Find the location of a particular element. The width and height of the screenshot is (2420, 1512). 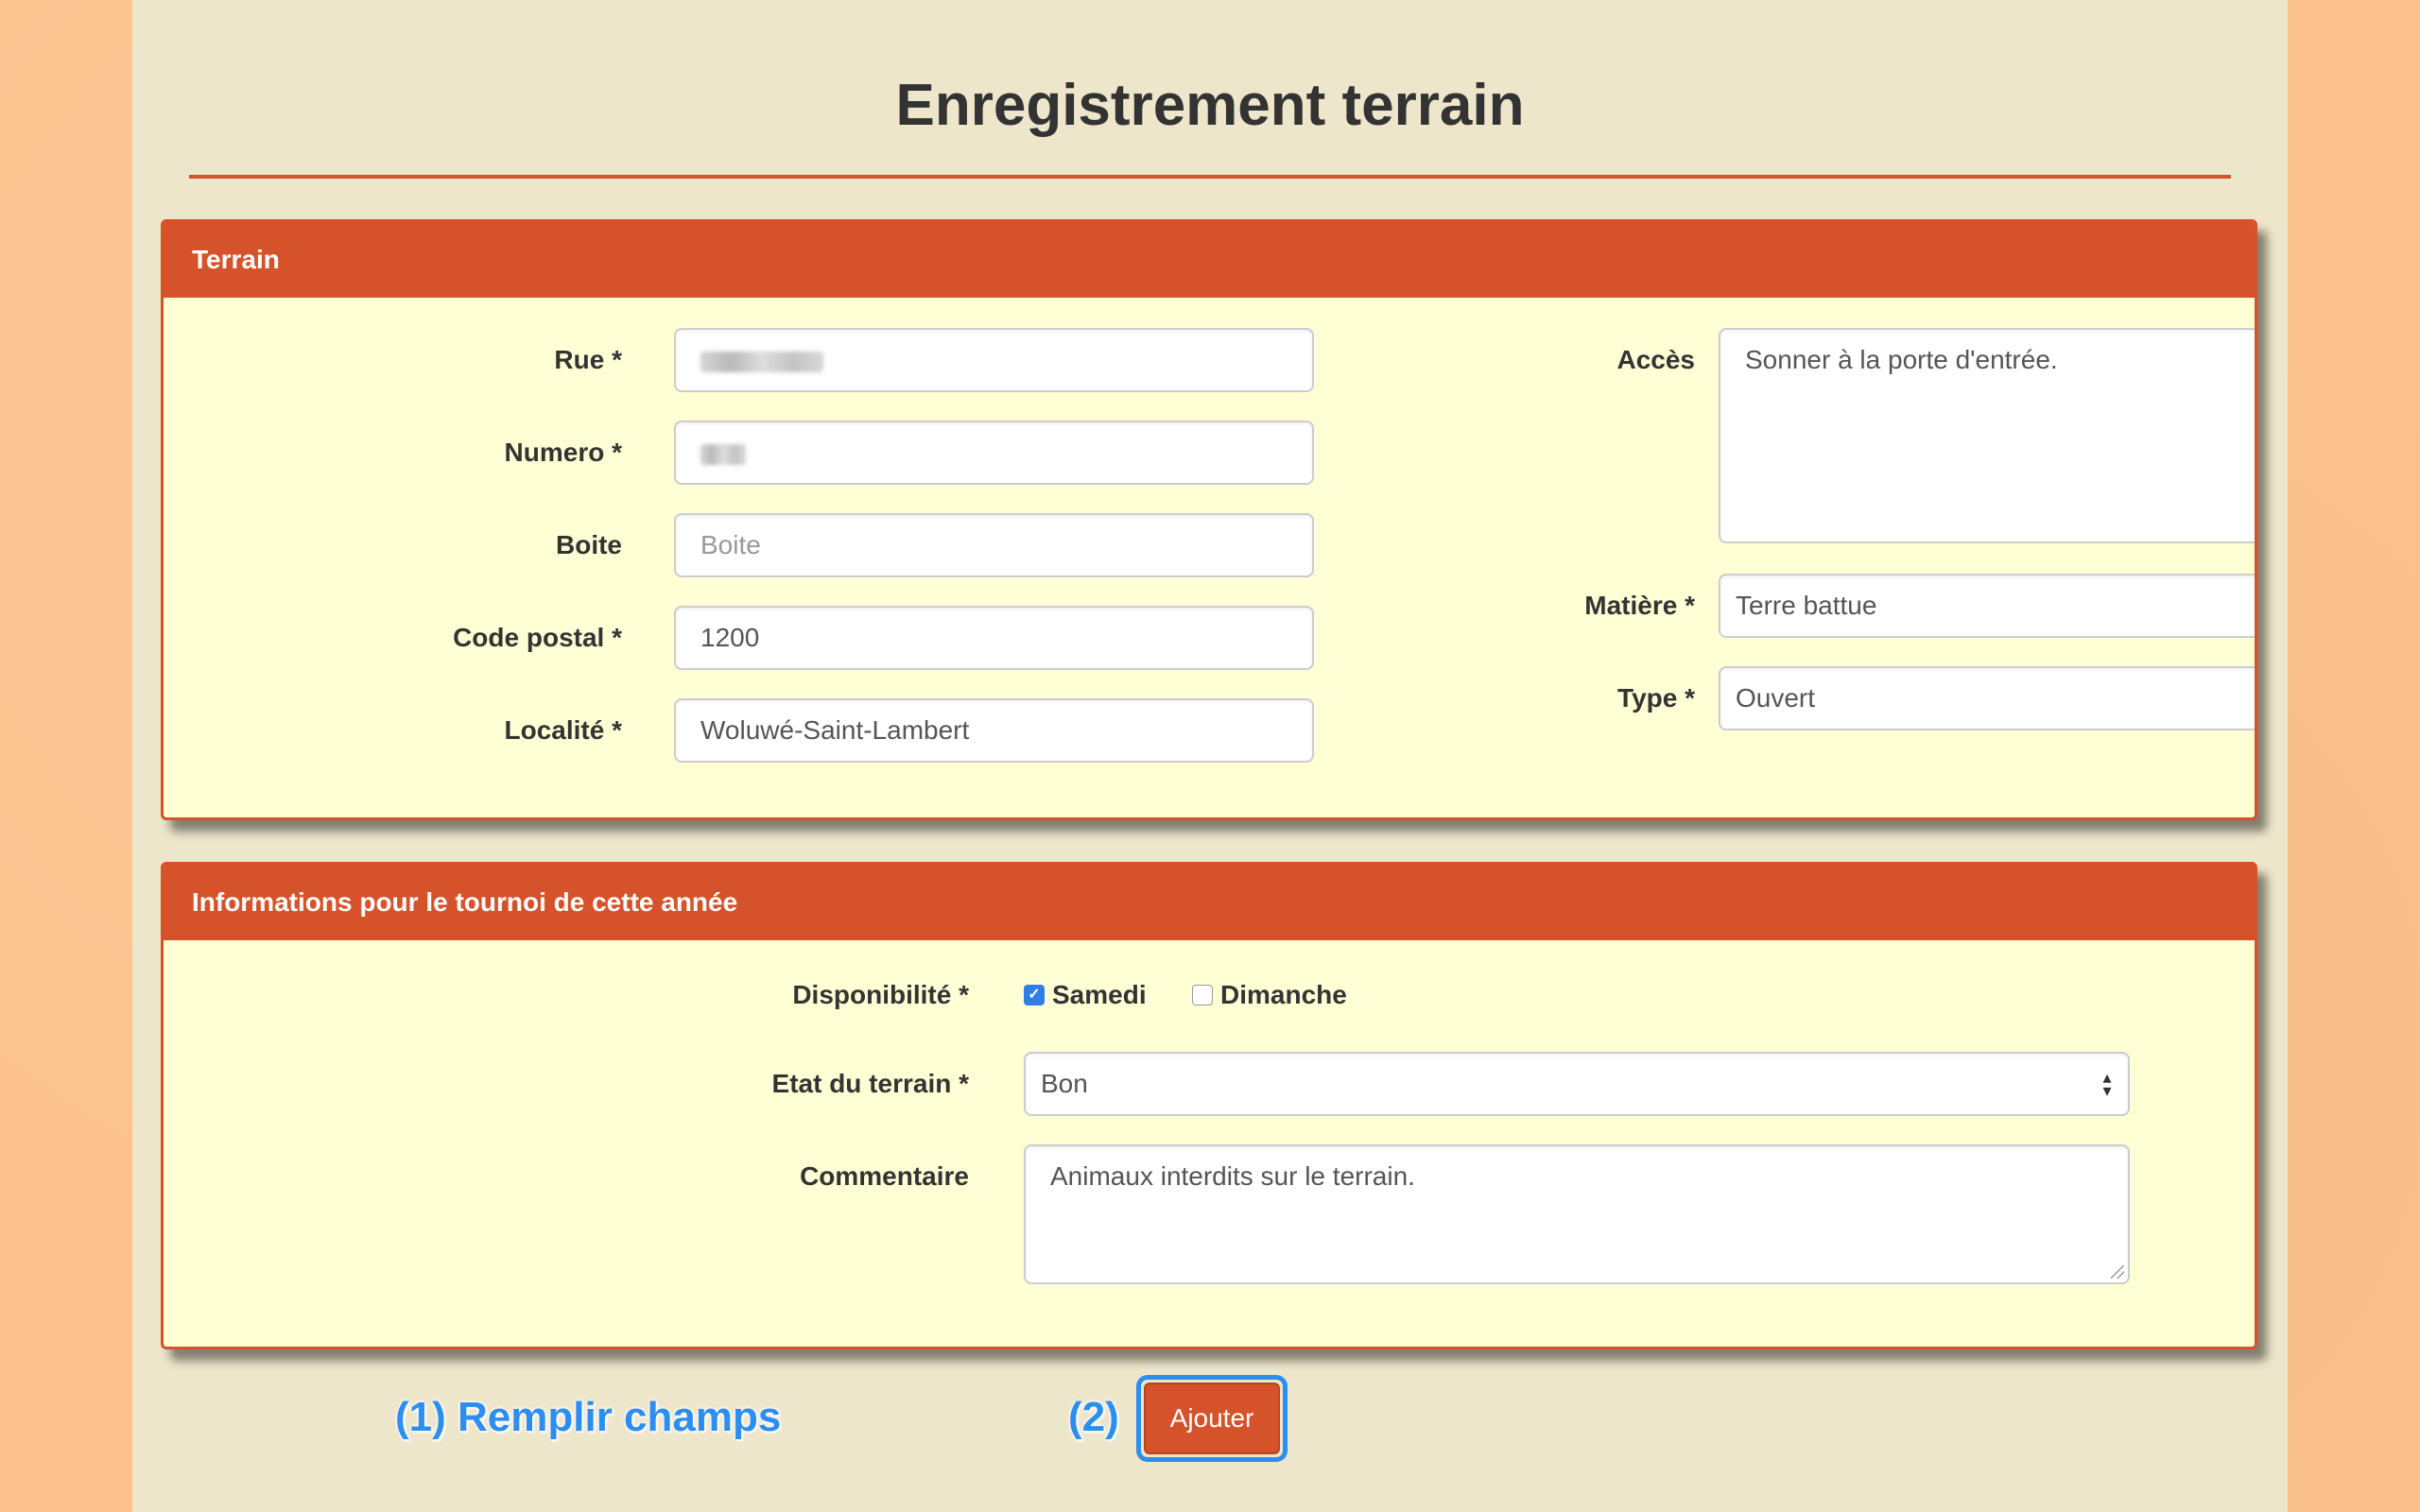

rue-input is located at coordinates (994, 360).